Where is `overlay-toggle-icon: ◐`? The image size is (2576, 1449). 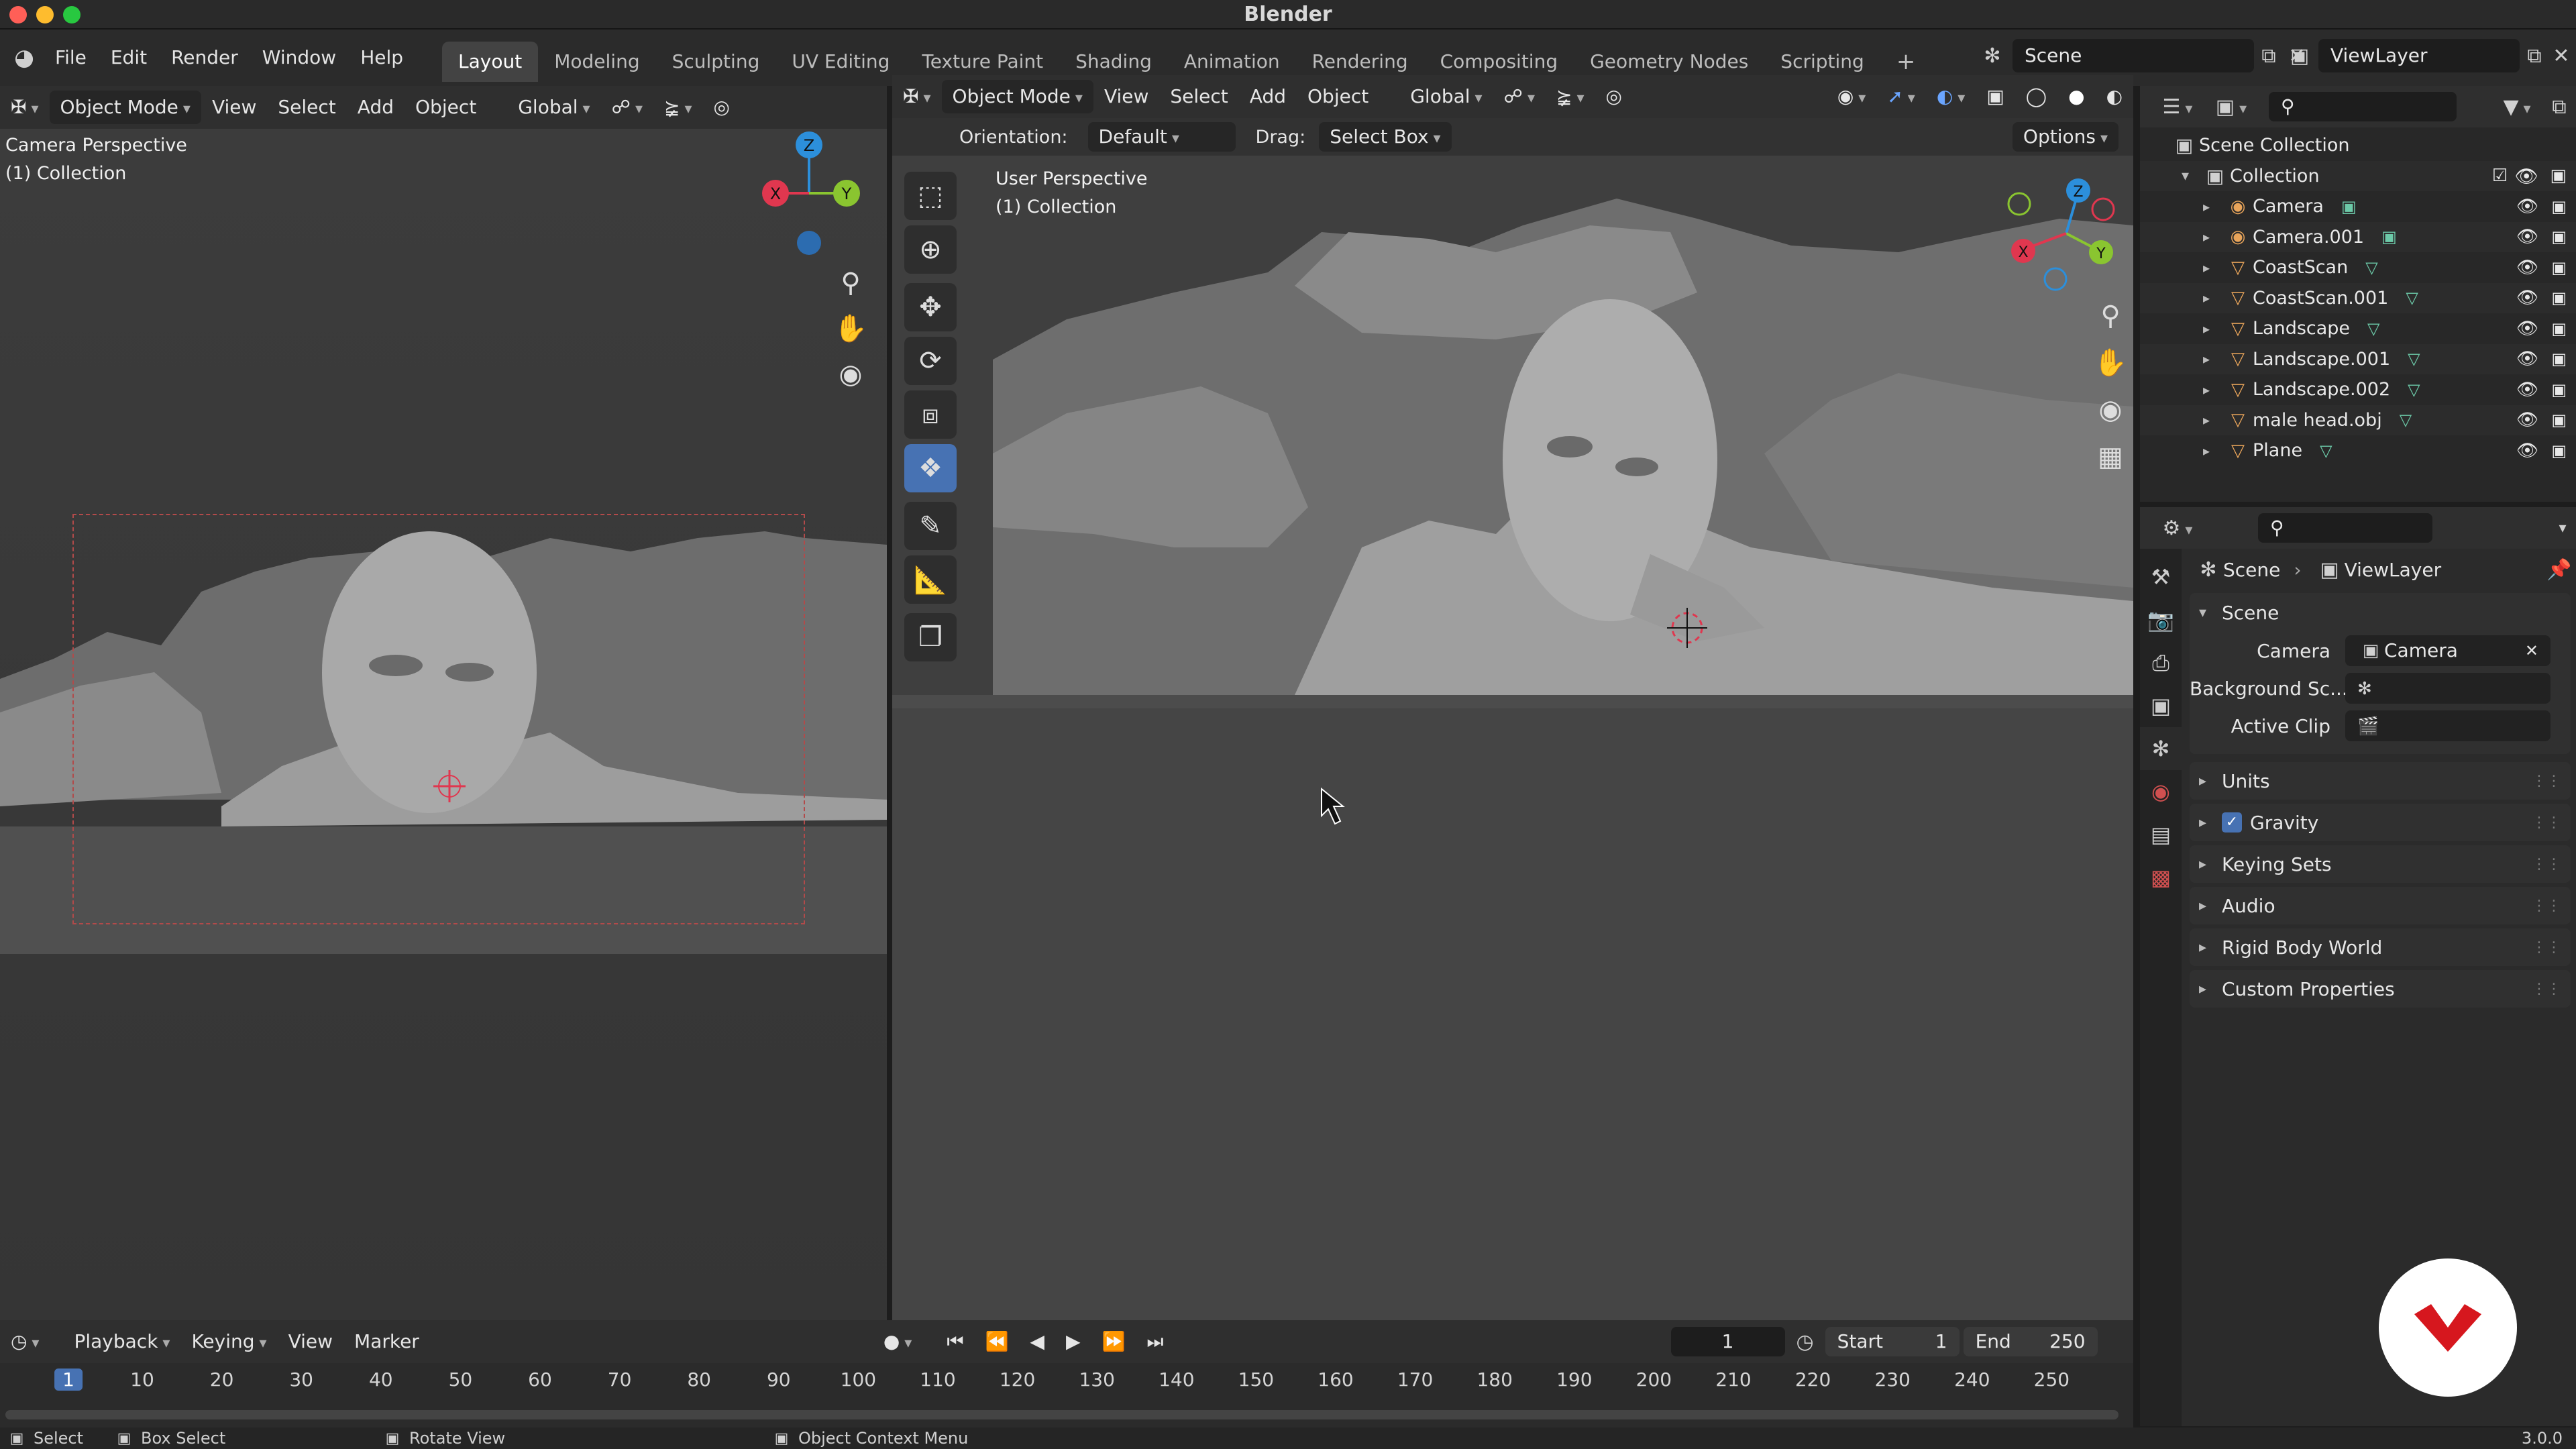 overlay-toggle-icon: ◐ is located at coordinates (1951, 96).